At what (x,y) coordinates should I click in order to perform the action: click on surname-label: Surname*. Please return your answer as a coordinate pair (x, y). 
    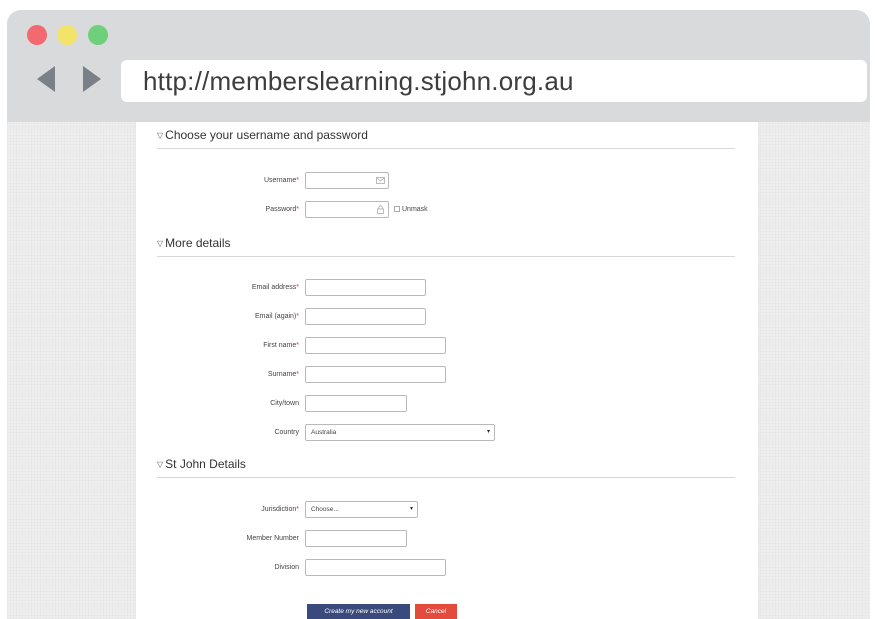
    Looking at the image, I should click on (283, 374).